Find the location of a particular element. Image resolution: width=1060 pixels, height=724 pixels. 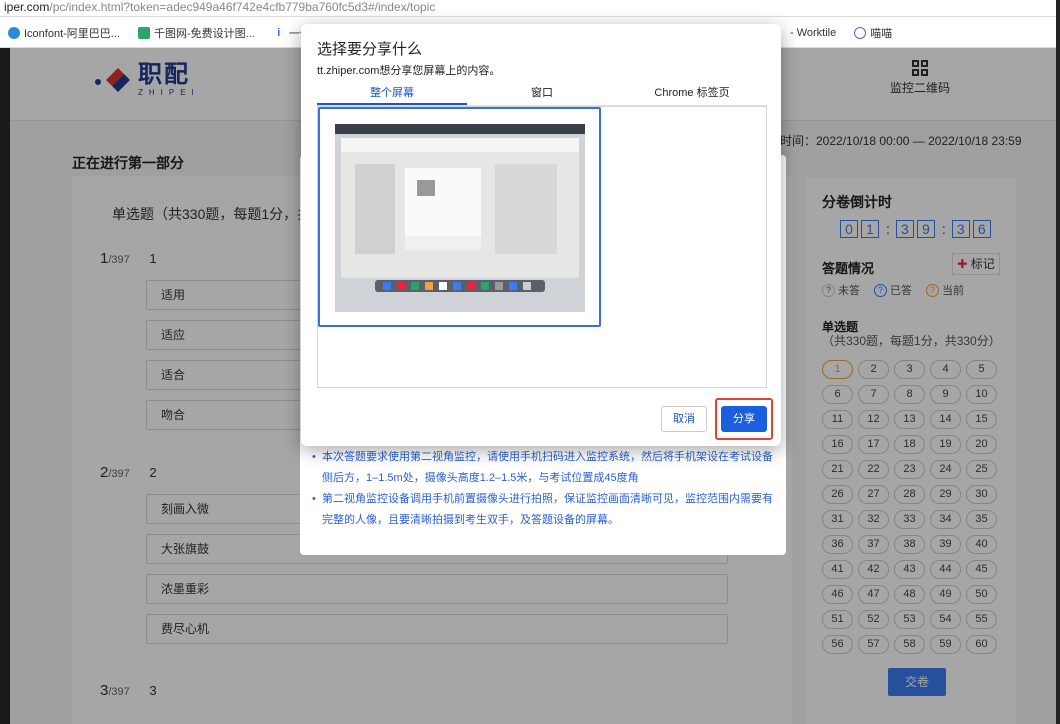

miaomiao-icon is located at coordinates (860, 33).